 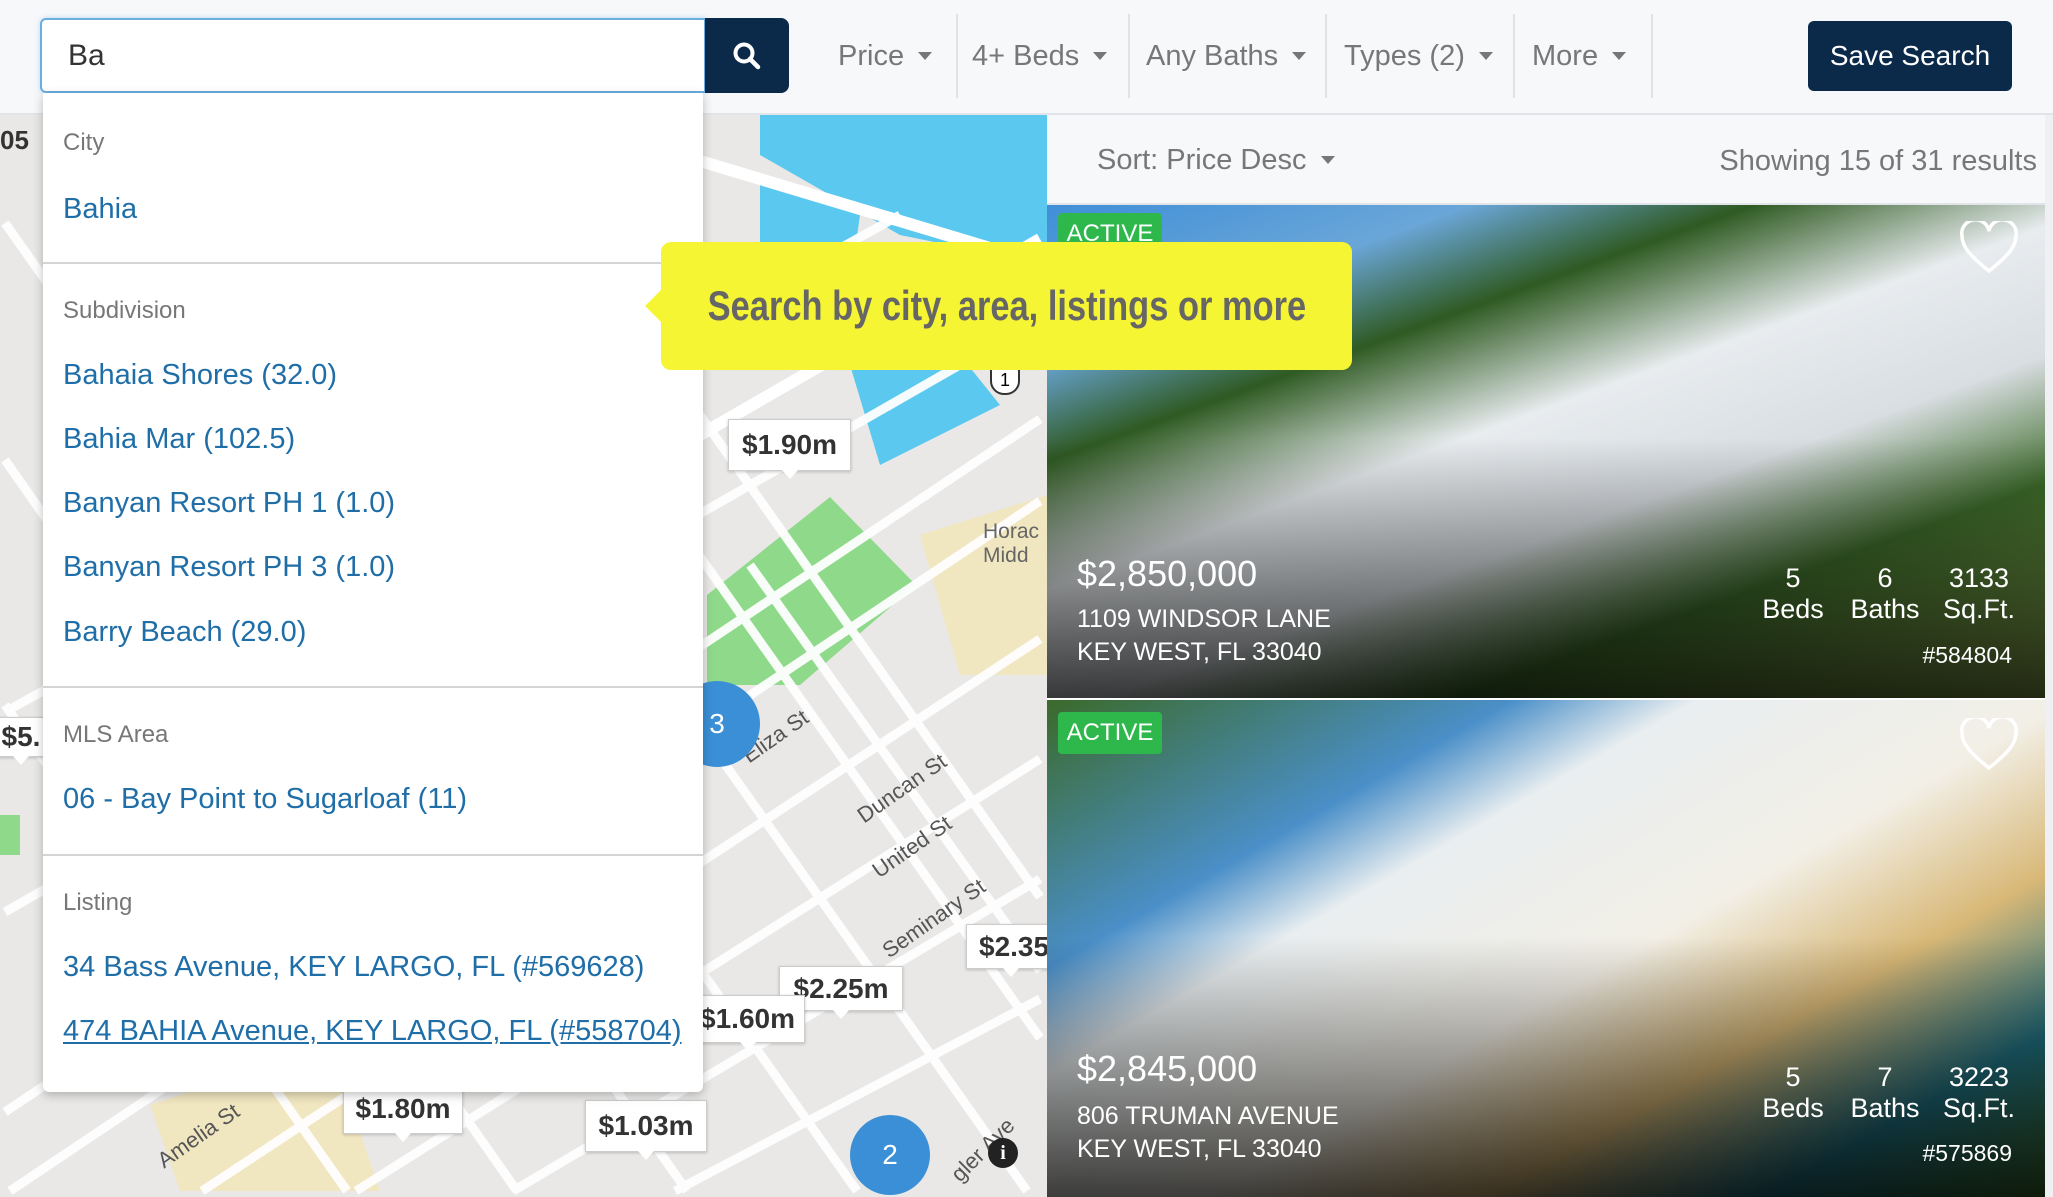 What do you see at coordinates (14, 140) in the screenshot?
I see `map-label: 05` at bounding box center [14, 140].